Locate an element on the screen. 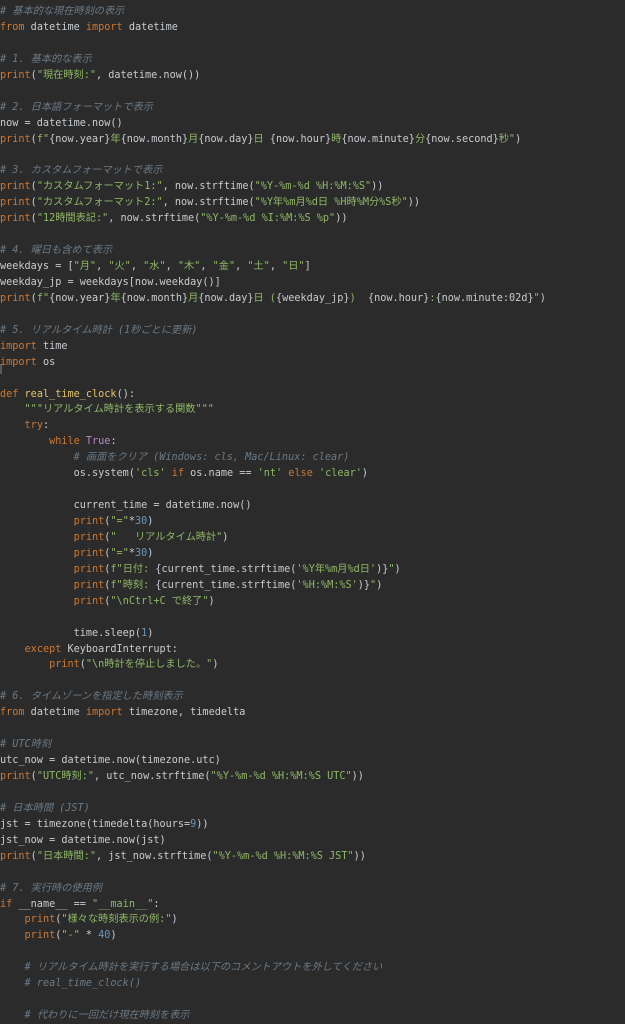 The width and height of the screenshot is (625, 1024). code-line: except KeyboardInterrupt: is located at coordinates (312, 650).